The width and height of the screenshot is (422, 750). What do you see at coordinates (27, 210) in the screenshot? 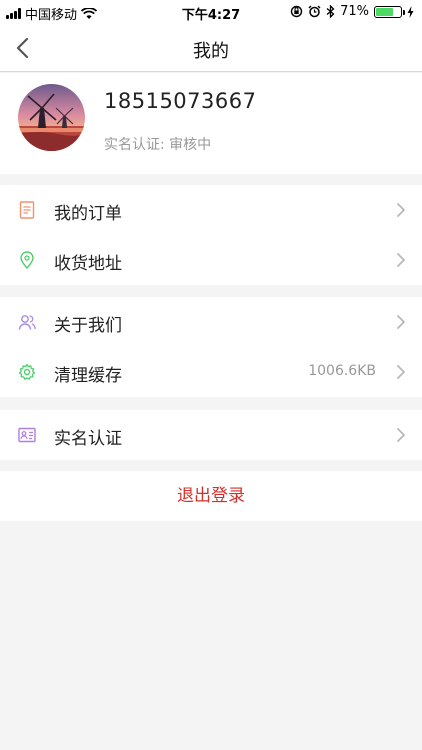
I see `document-icon` at bounding box center [27, 210].